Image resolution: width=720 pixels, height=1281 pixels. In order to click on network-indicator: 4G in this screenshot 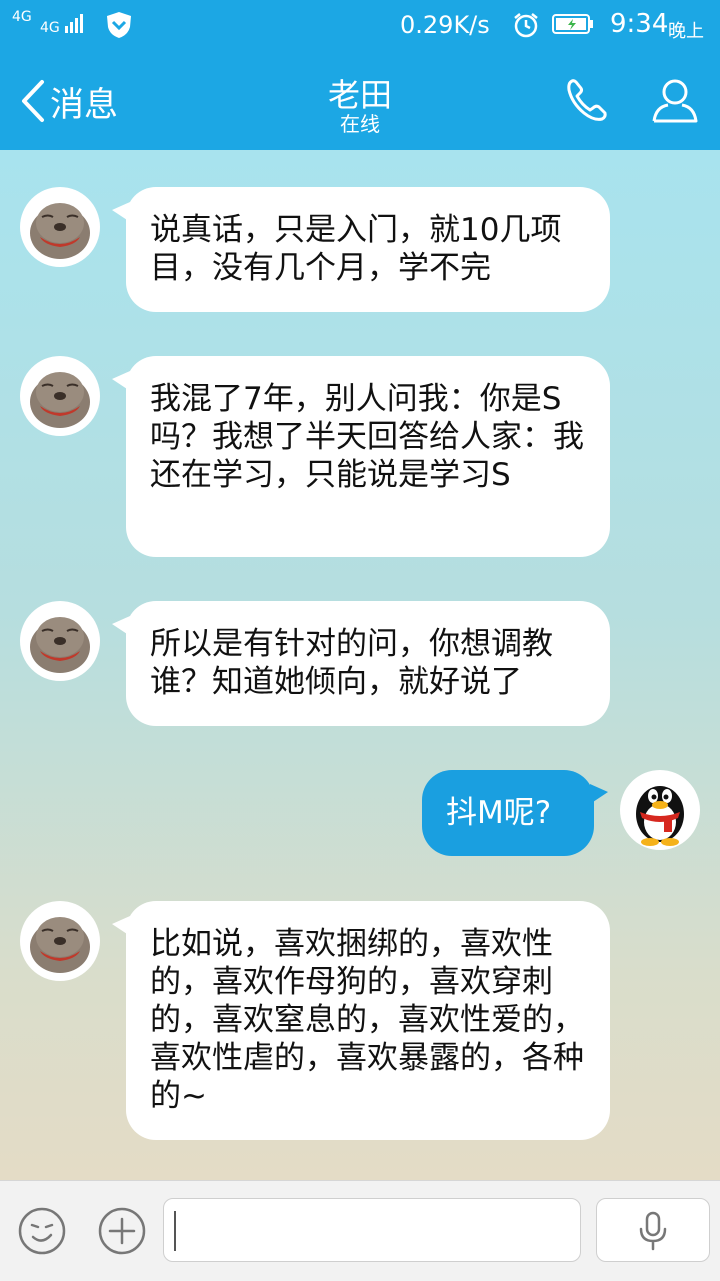, I will do `click(22, 17)`.